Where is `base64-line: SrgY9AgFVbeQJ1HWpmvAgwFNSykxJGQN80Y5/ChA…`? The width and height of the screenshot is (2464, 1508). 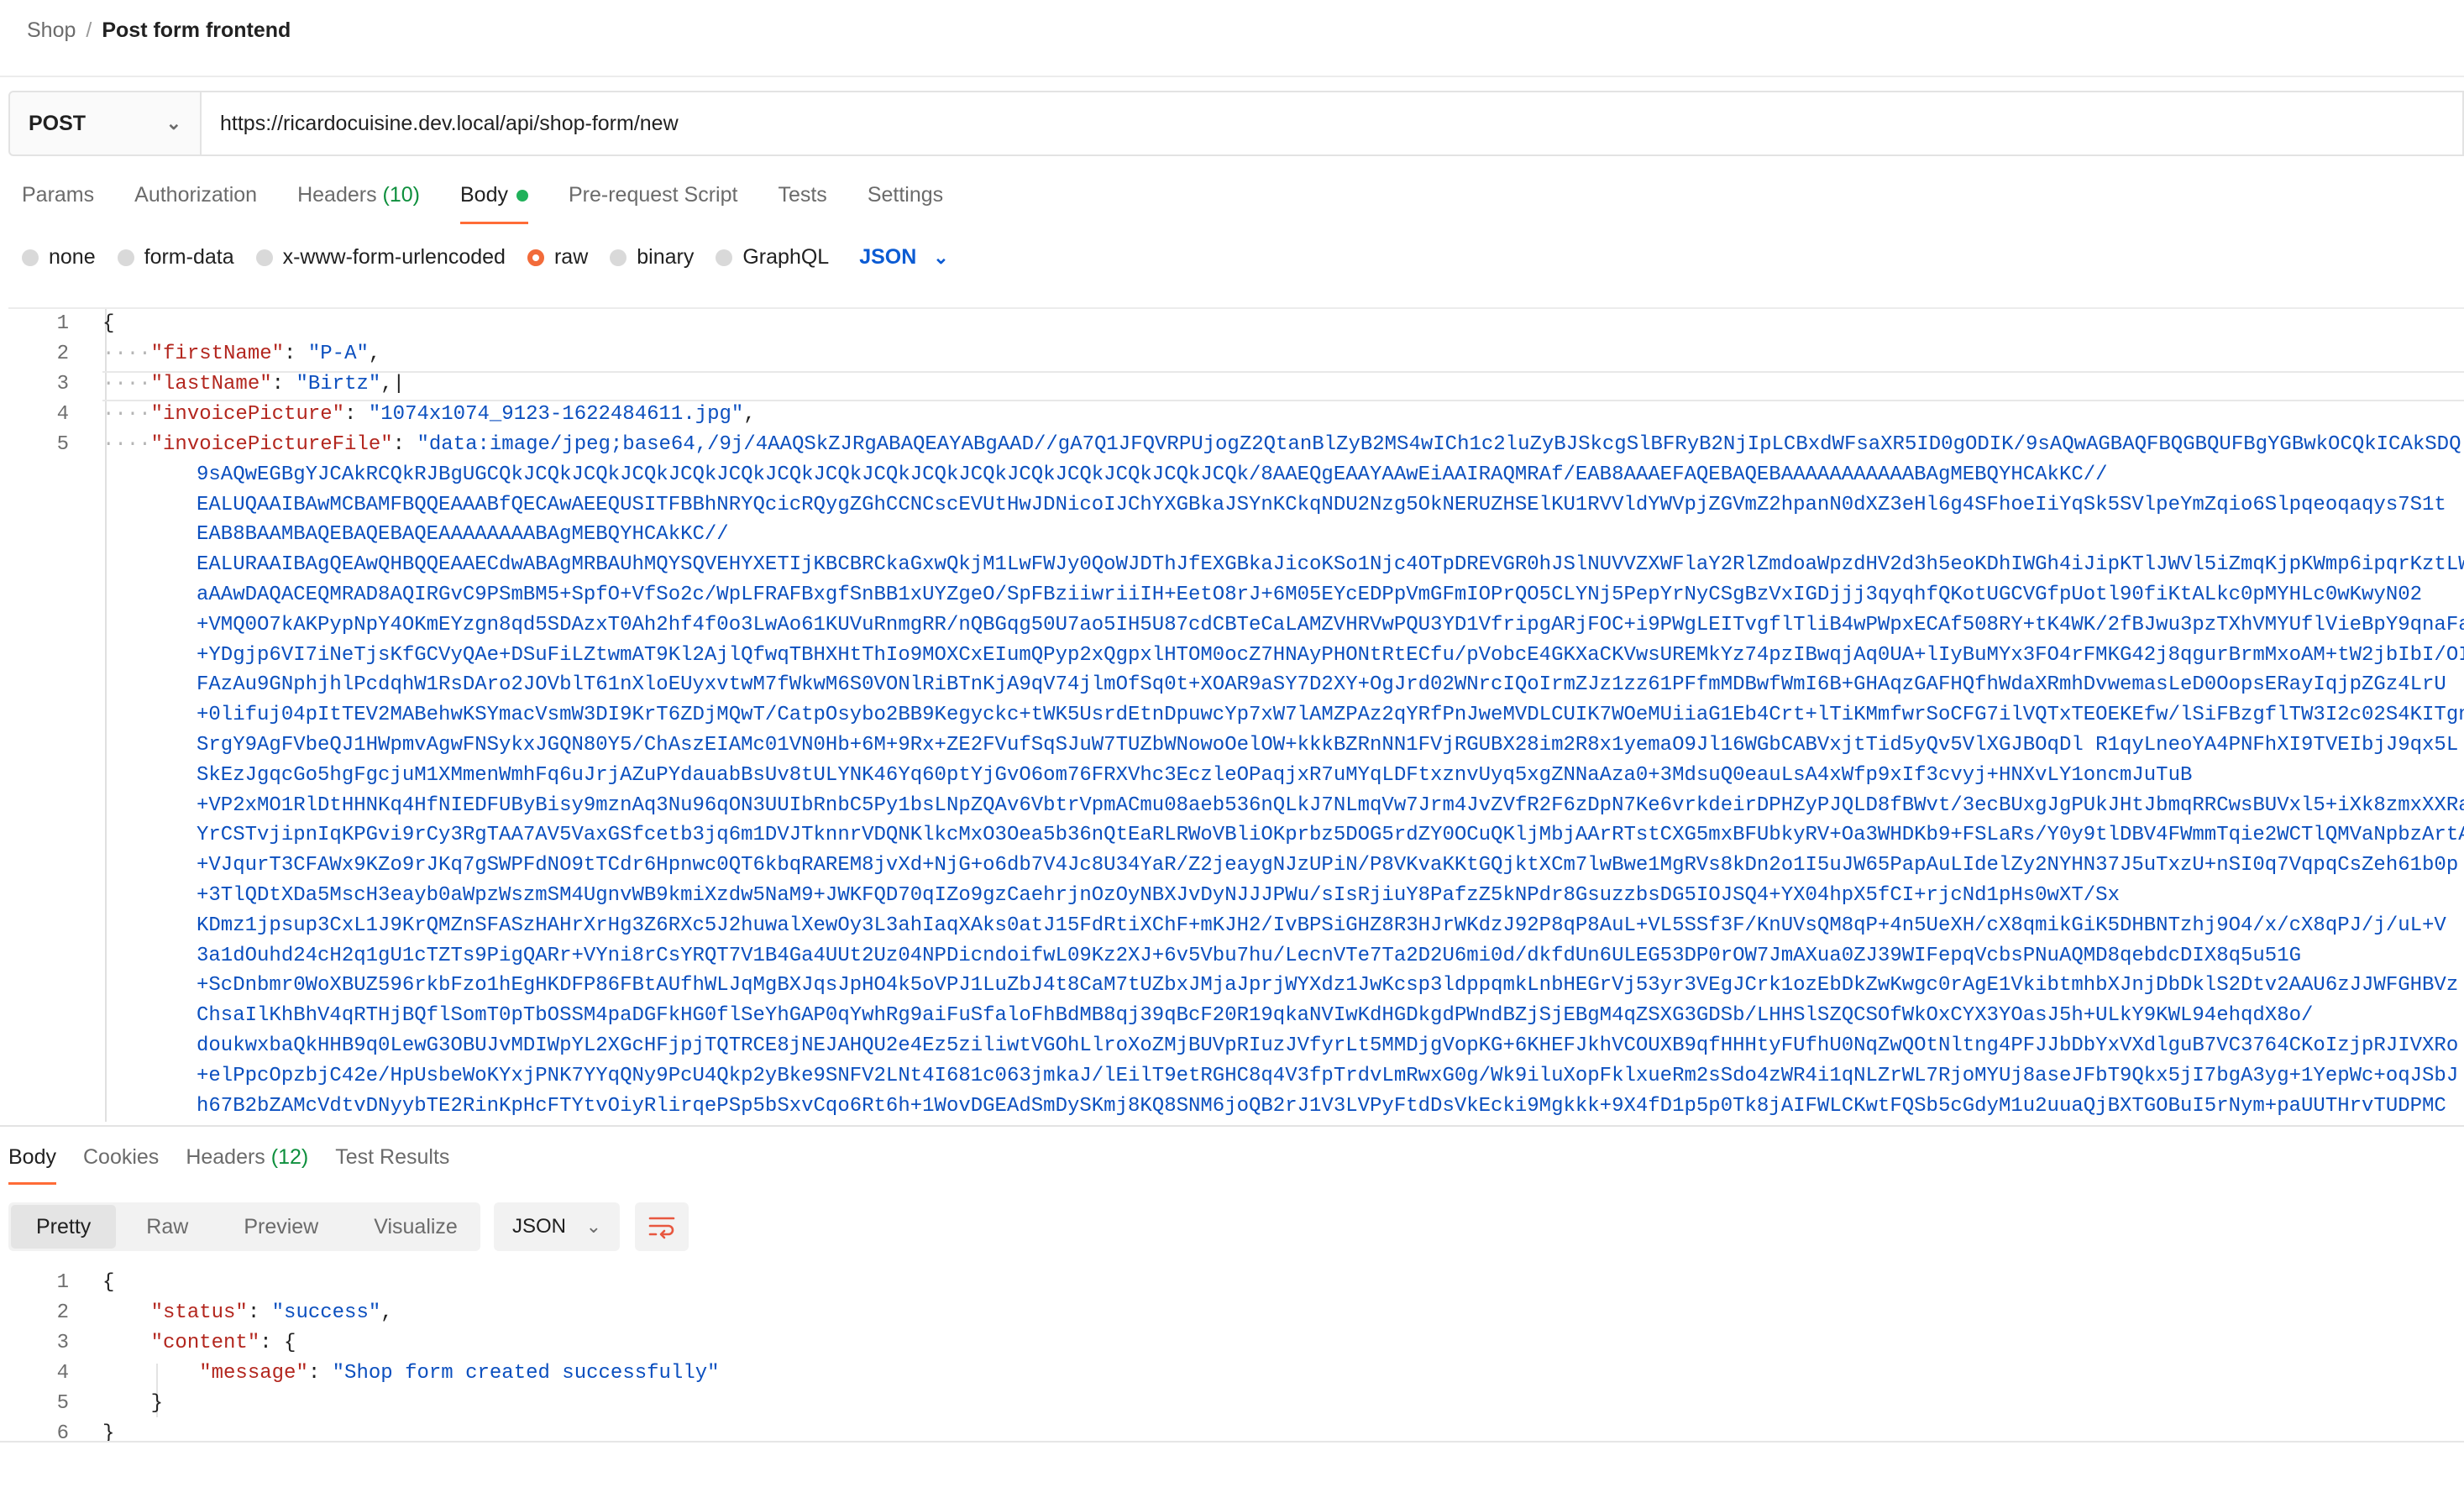 base64-line: SrgY9AgFVbeQJ1HWpmvAgwFNSykxJGQN80Y5/ChA… is located at coordinates (1328, 745).